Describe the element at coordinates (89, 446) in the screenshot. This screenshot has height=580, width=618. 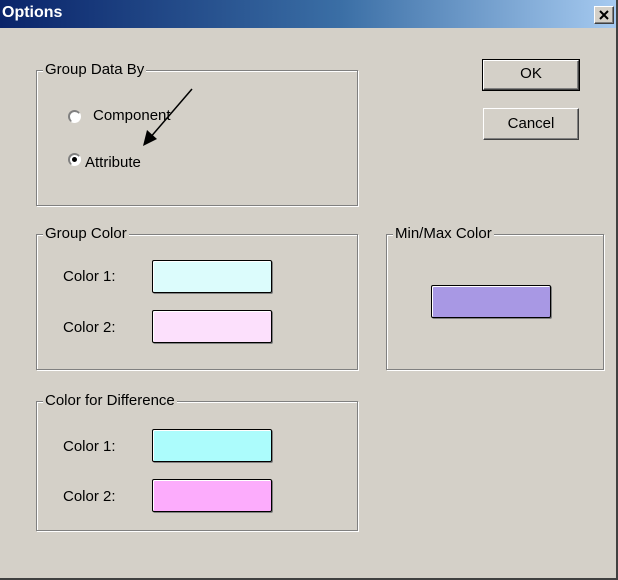
I see `difference-color1-label: Color 1:` at that location.